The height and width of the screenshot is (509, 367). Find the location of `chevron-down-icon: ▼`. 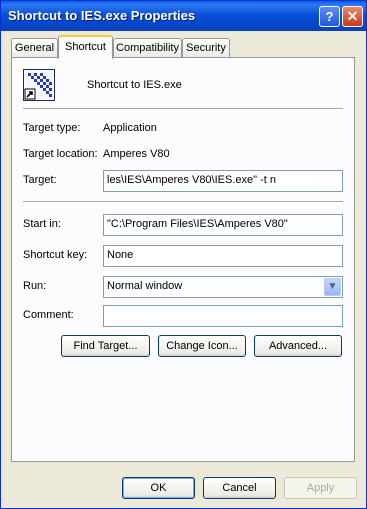

chevron-down-icon: ▼ is located at coordinates (332, 287).